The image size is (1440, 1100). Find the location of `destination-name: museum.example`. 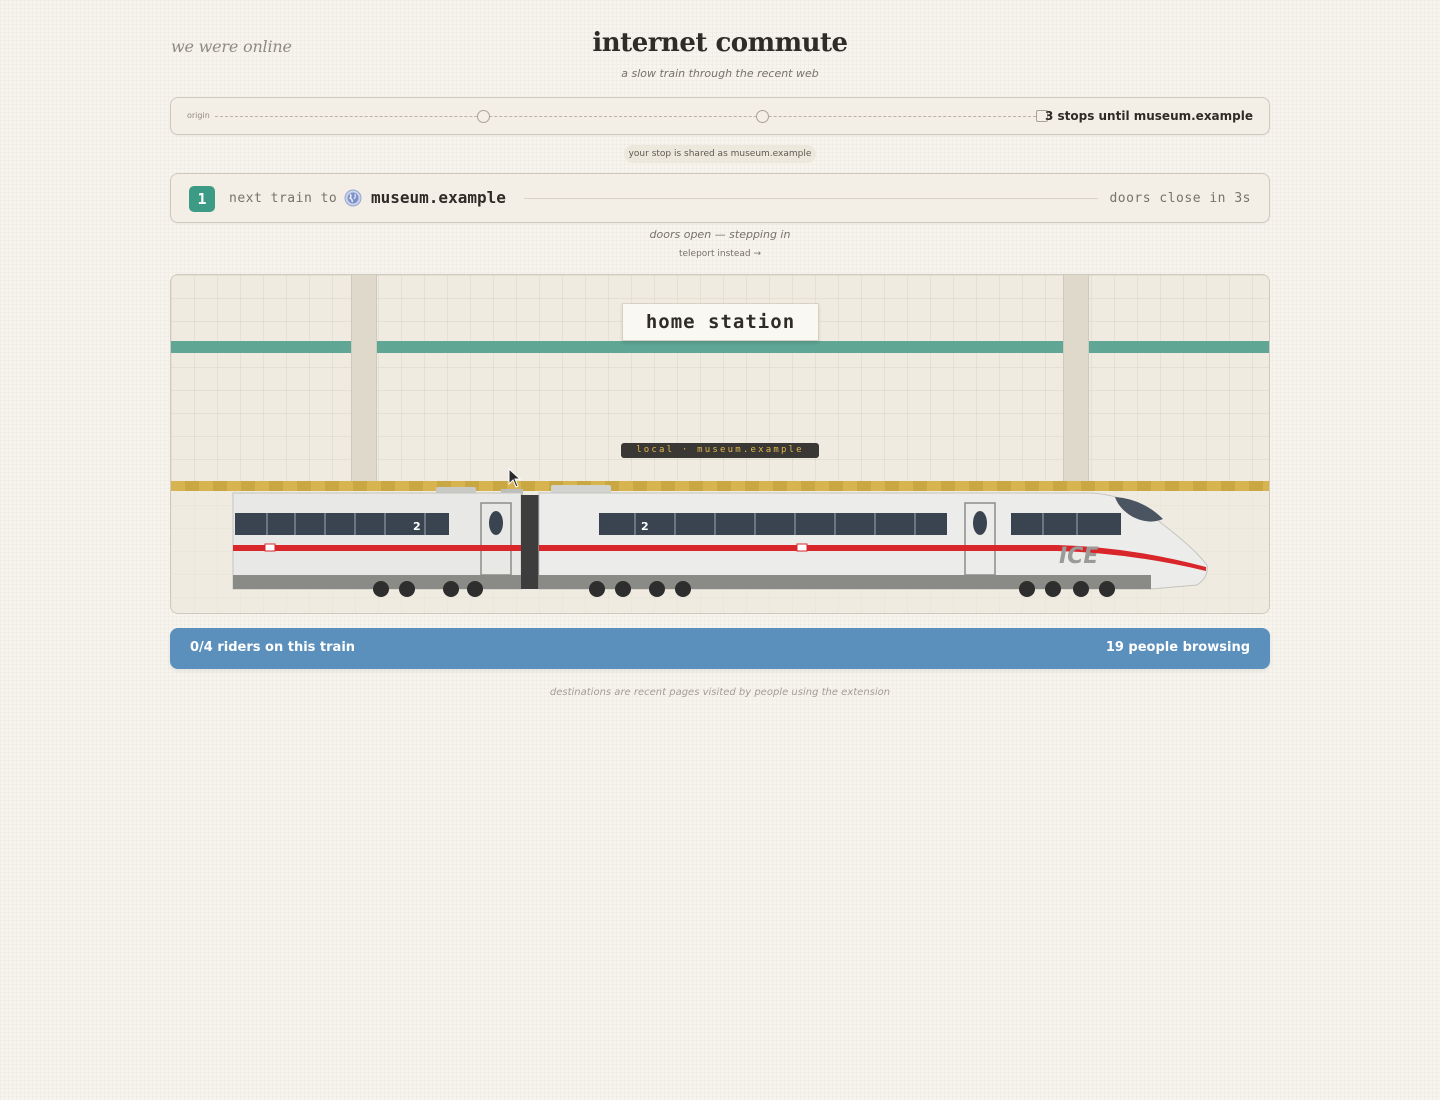

destination-name: museum.example is located at coordinates (438, 197).